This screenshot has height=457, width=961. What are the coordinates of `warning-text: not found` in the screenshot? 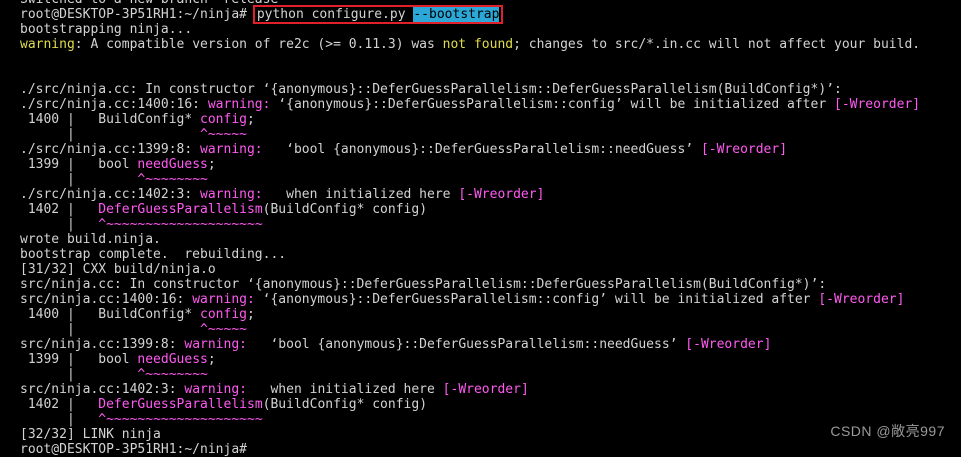 It's located at (478, 44).